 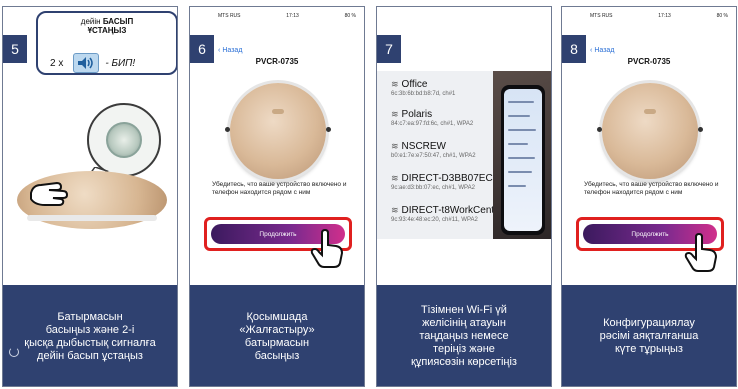 I want to click on caption-line: басыңыз, so click(x=277, y=355).